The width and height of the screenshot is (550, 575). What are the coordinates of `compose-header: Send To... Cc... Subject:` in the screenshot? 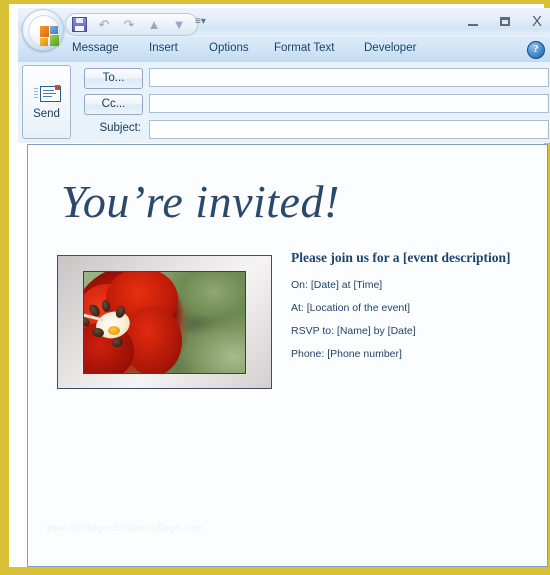 It's located at (284, 102).